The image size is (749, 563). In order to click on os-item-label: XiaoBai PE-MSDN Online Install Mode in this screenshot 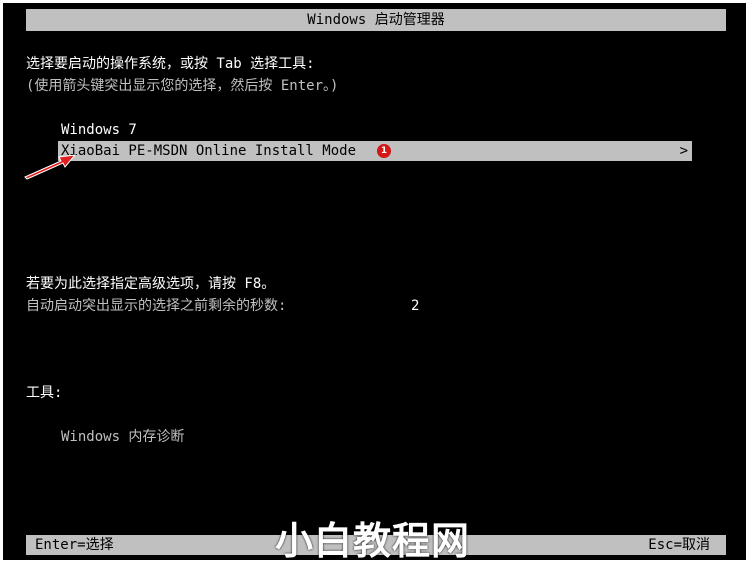, I will do `click(209, 151)`.